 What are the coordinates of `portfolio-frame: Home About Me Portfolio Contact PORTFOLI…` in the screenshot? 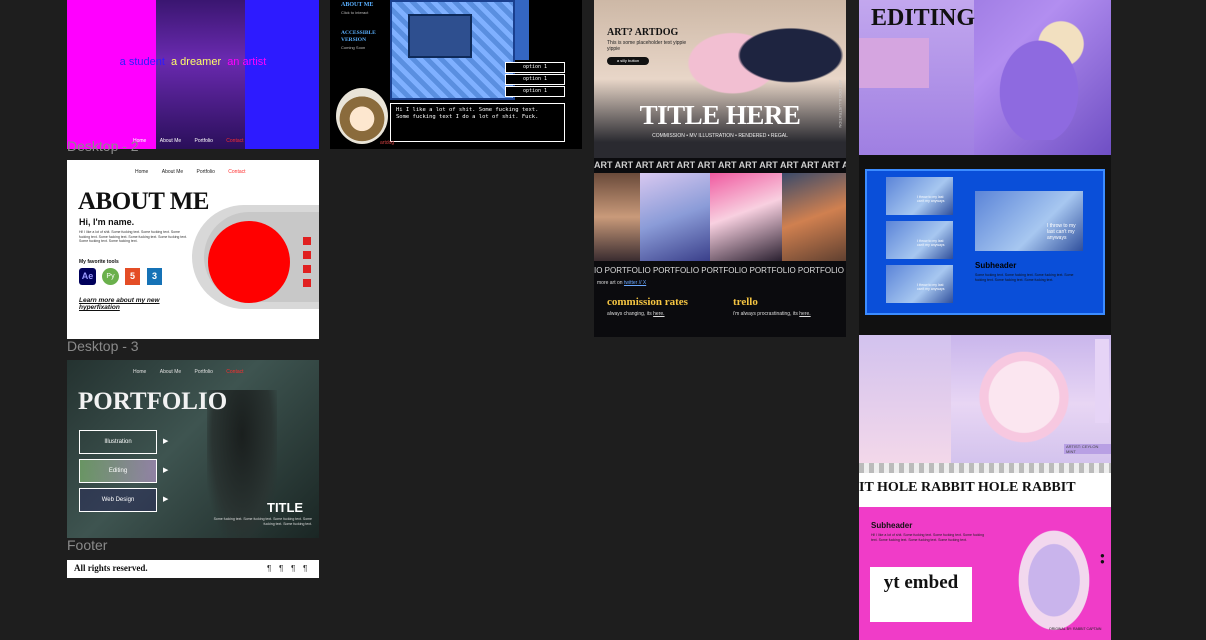 It's located at (193, 449).